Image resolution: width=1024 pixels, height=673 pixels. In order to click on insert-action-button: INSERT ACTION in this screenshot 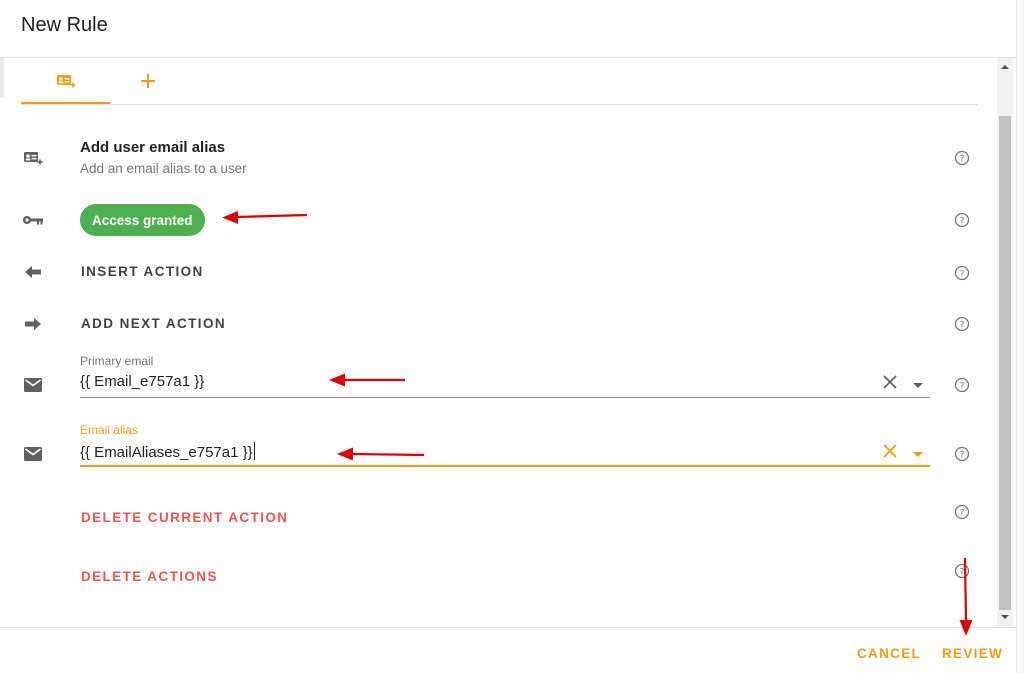, I will do `click(142, 271)`.